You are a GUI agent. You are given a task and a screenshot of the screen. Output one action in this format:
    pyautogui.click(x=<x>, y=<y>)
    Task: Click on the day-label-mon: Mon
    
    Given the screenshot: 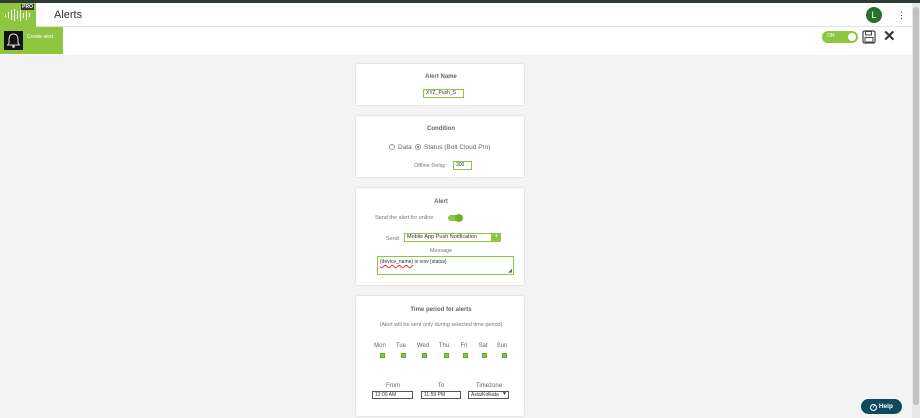 What is the action you would take?
    pyautogui.click(x=380, y=346)
    